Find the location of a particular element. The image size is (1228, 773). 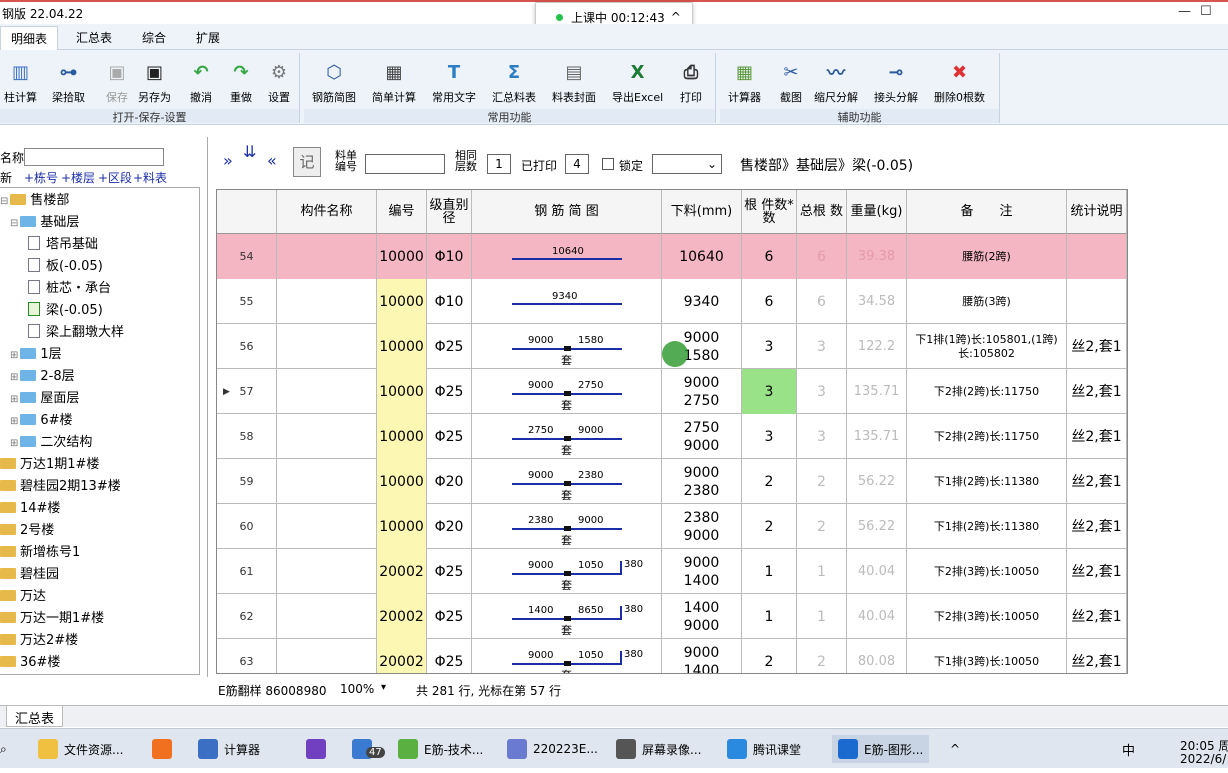

tree-item: ⊞ 二次结构 is located at coordinates (51, 443).